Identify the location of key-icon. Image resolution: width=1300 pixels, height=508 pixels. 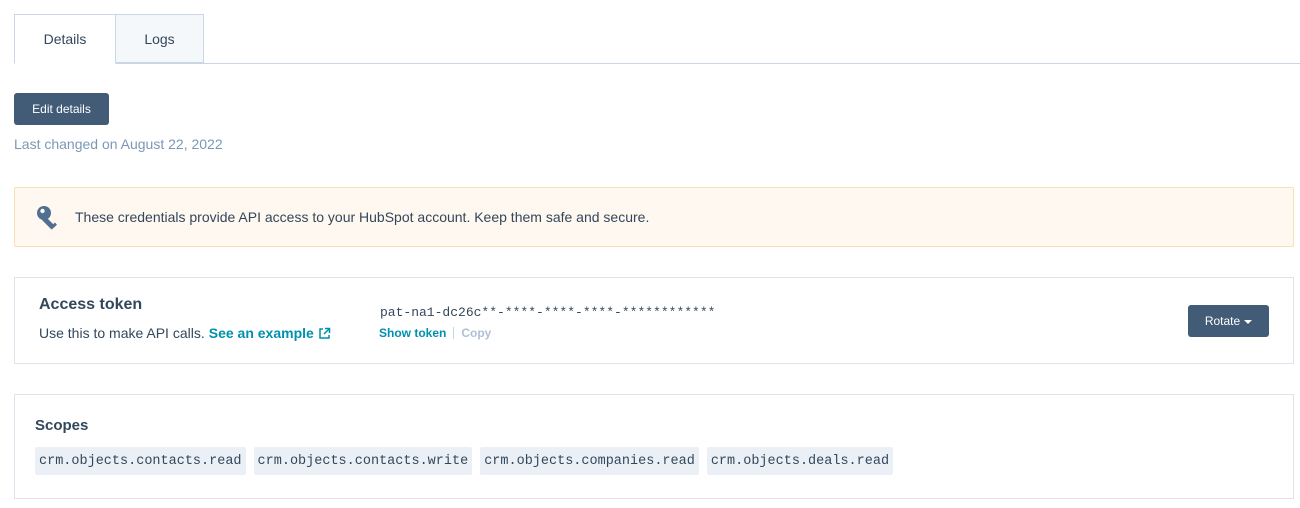
(47, 218).